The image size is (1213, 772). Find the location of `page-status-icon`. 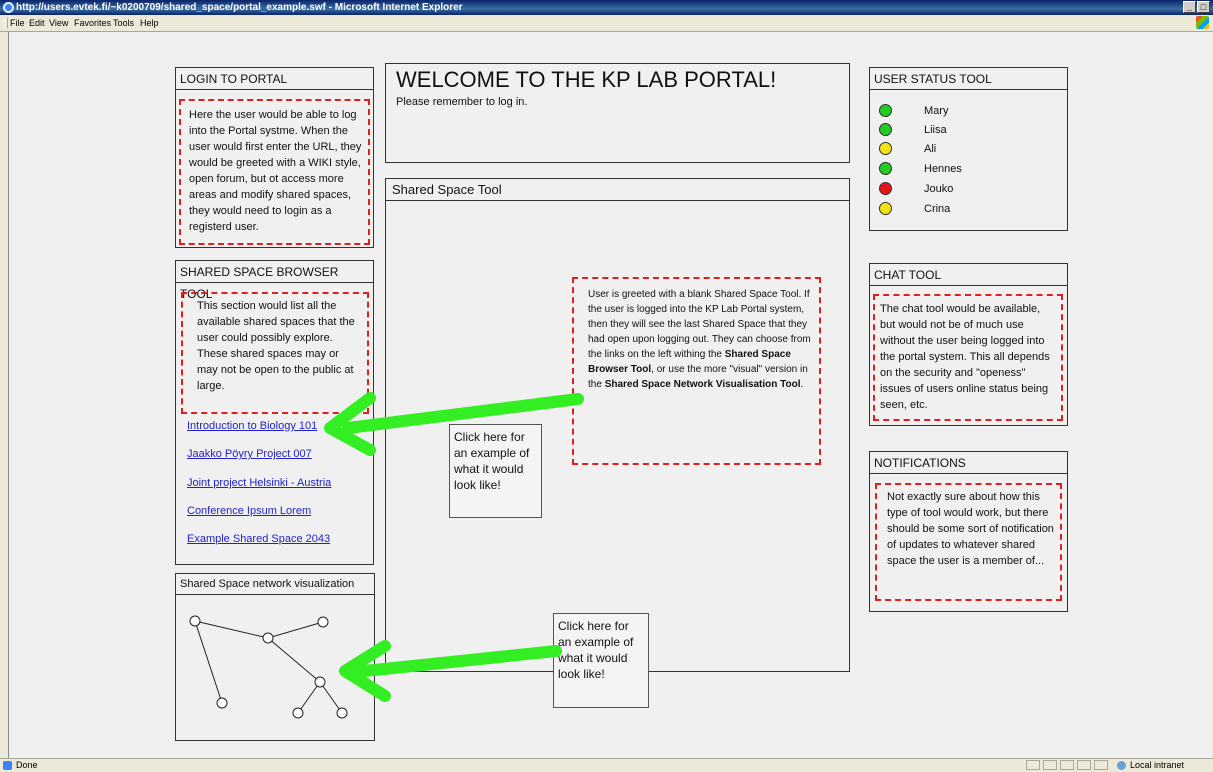

page-status-icon is located at coordinates (7, 765).